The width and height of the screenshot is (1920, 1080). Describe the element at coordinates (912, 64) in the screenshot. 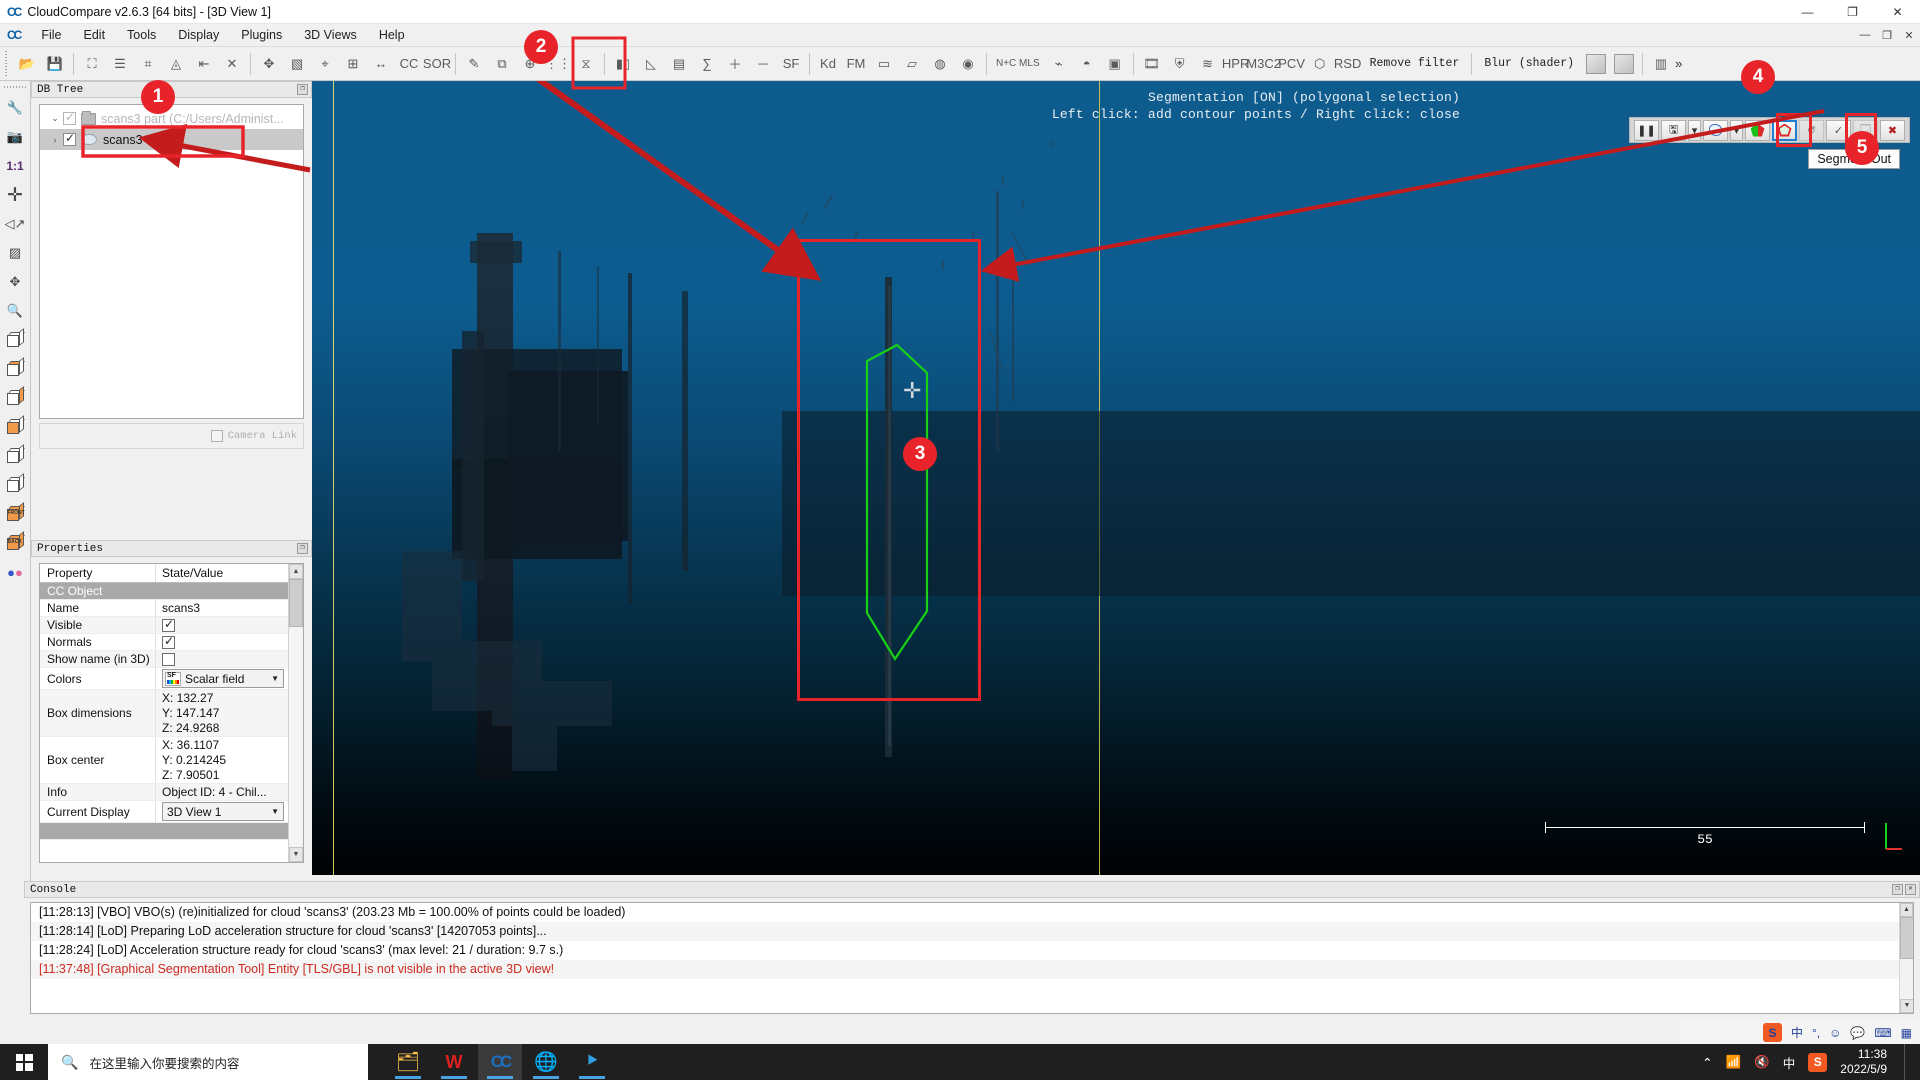

I see `plane-icon: ▱` at that location.